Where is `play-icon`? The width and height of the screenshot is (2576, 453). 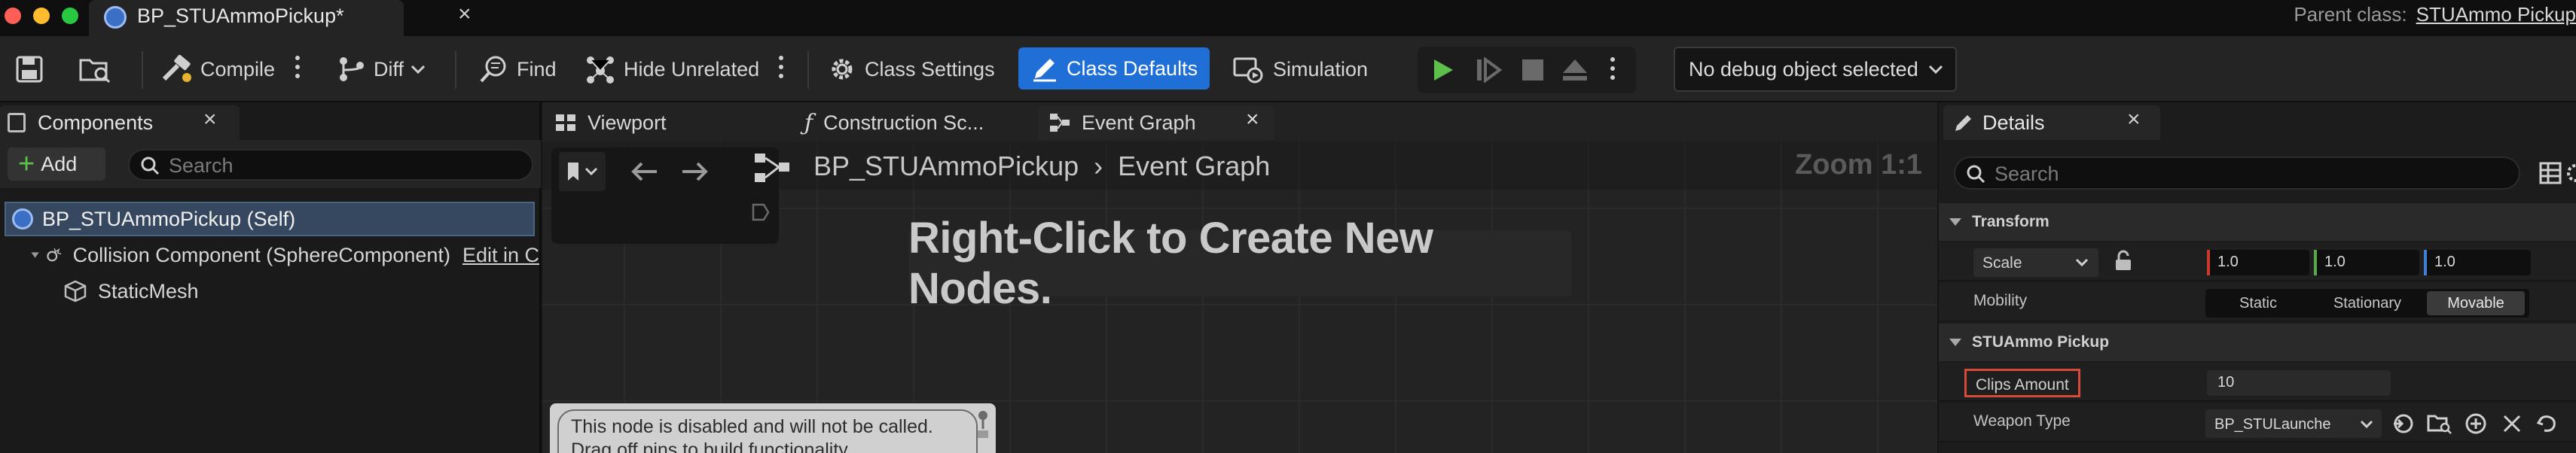 play-icon is located at coordinates (1443, 70).